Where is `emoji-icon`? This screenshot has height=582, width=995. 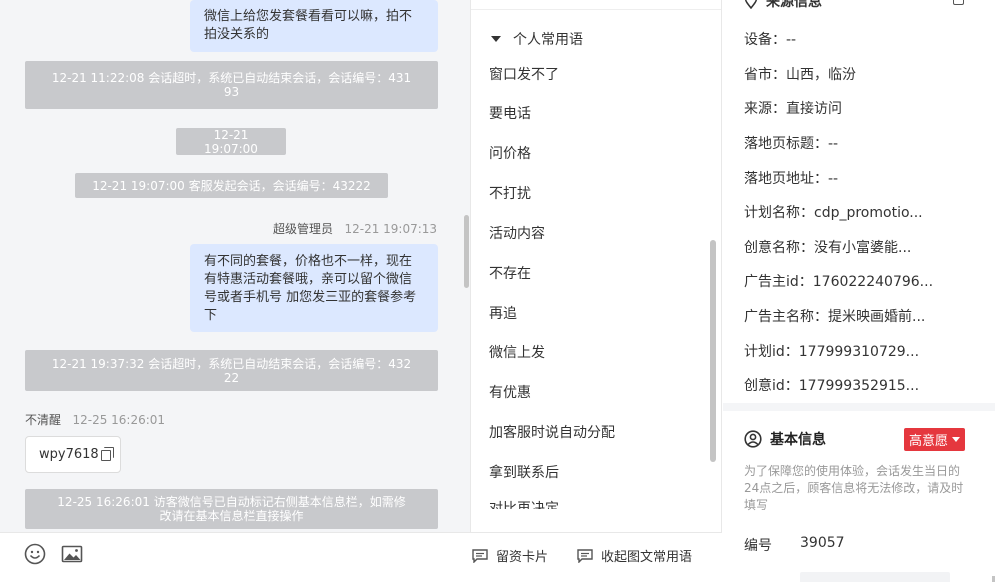 emoji-icon is located at coordinates (35, 554).